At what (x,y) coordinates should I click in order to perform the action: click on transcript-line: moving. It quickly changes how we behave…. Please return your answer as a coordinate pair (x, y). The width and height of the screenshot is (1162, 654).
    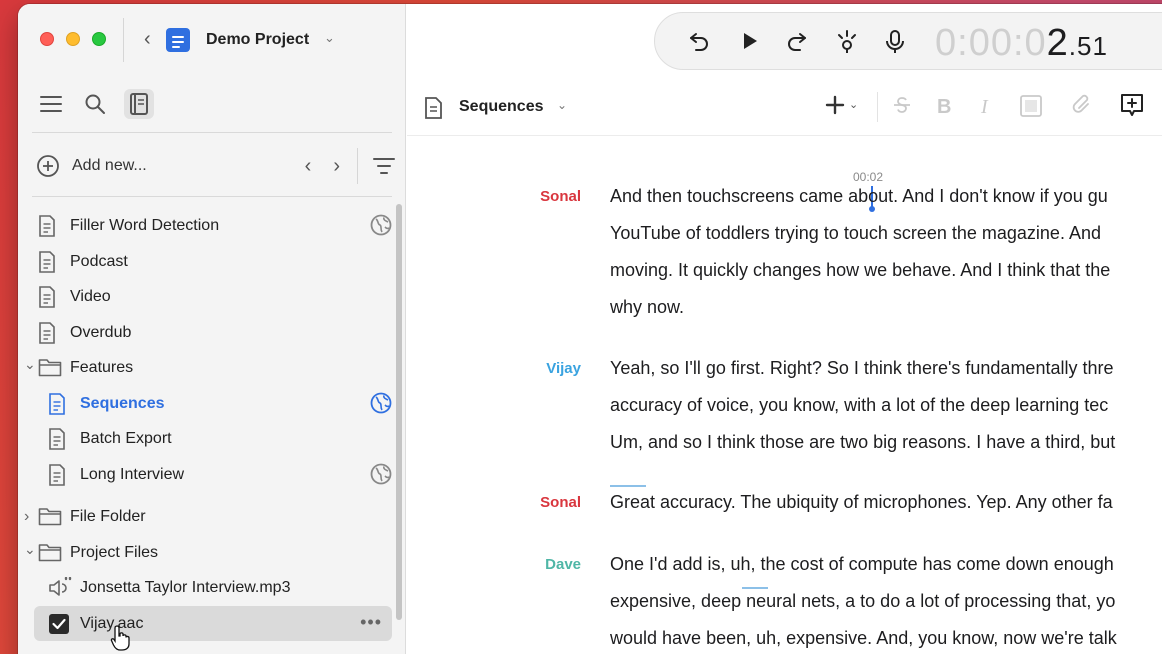
    Looking at the image, I should click on (886, 270).